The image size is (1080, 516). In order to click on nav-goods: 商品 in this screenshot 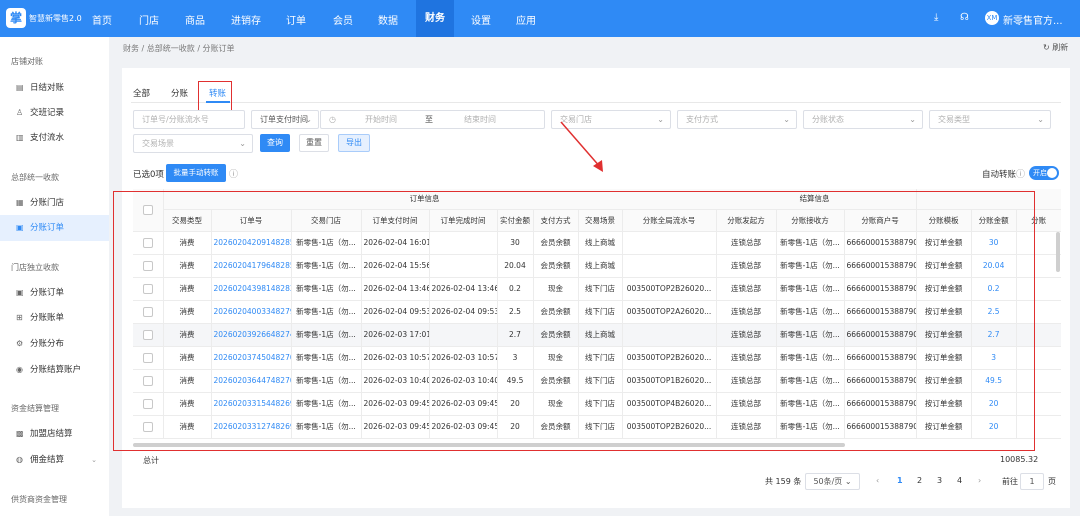, I will do `click(195, 19)`.